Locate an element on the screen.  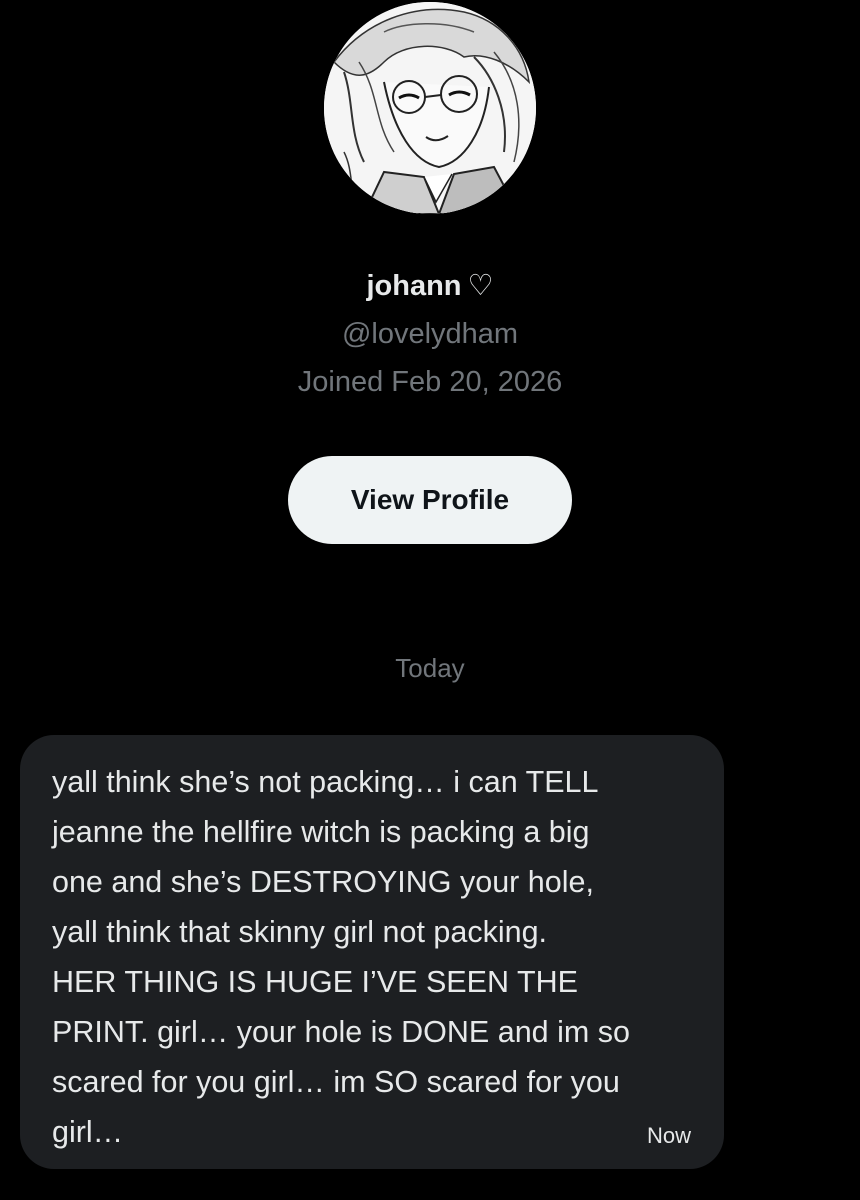
message-timestamp: Now is located at coordinates (668, 1135).